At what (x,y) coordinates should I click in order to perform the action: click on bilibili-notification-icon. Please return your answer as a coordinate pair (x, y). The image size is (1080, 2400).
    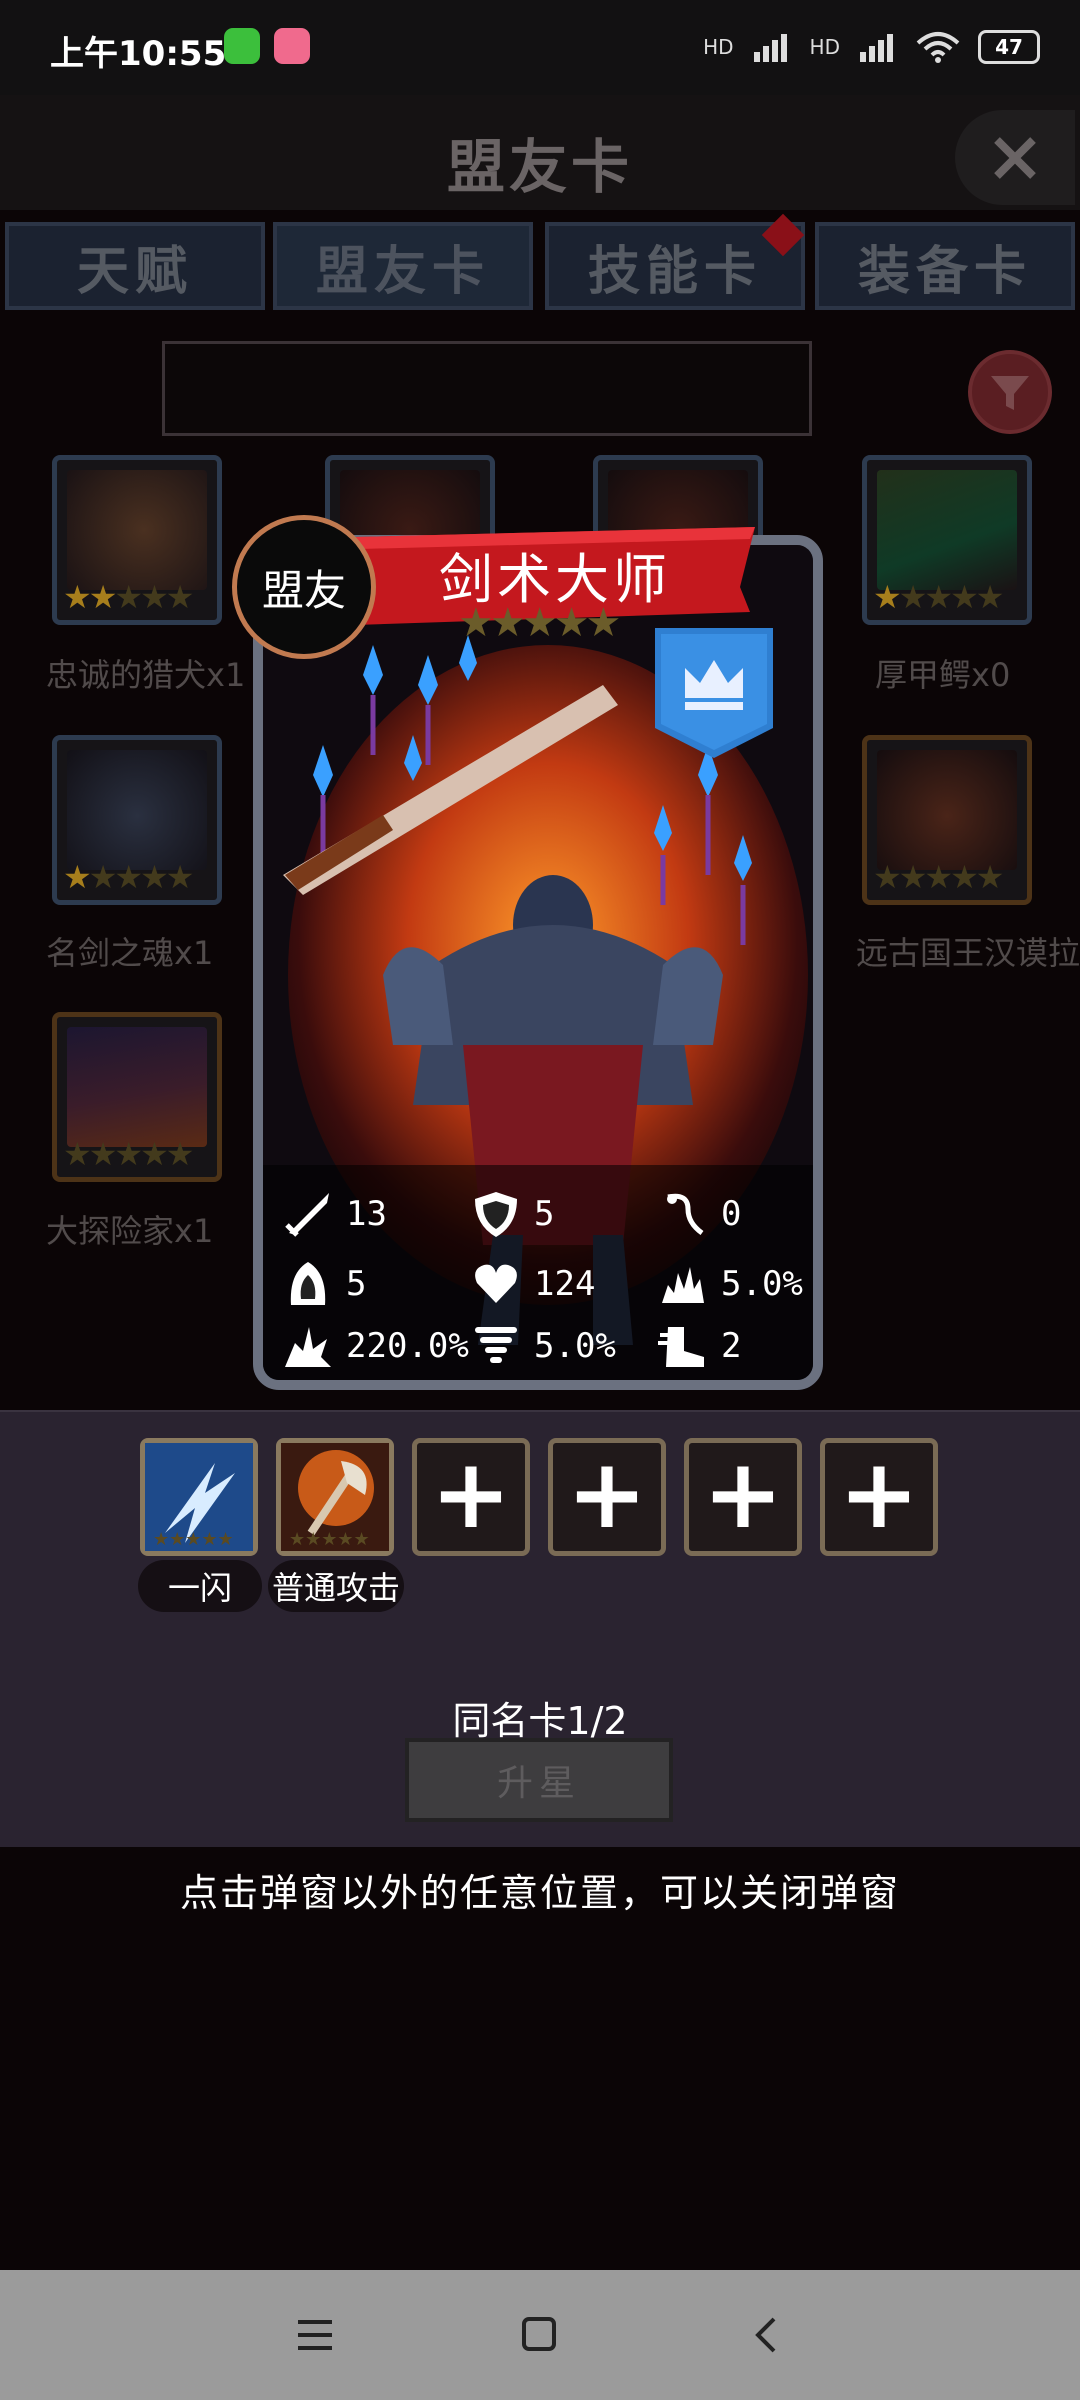
    Looking at the image, I should click on (292, 46).